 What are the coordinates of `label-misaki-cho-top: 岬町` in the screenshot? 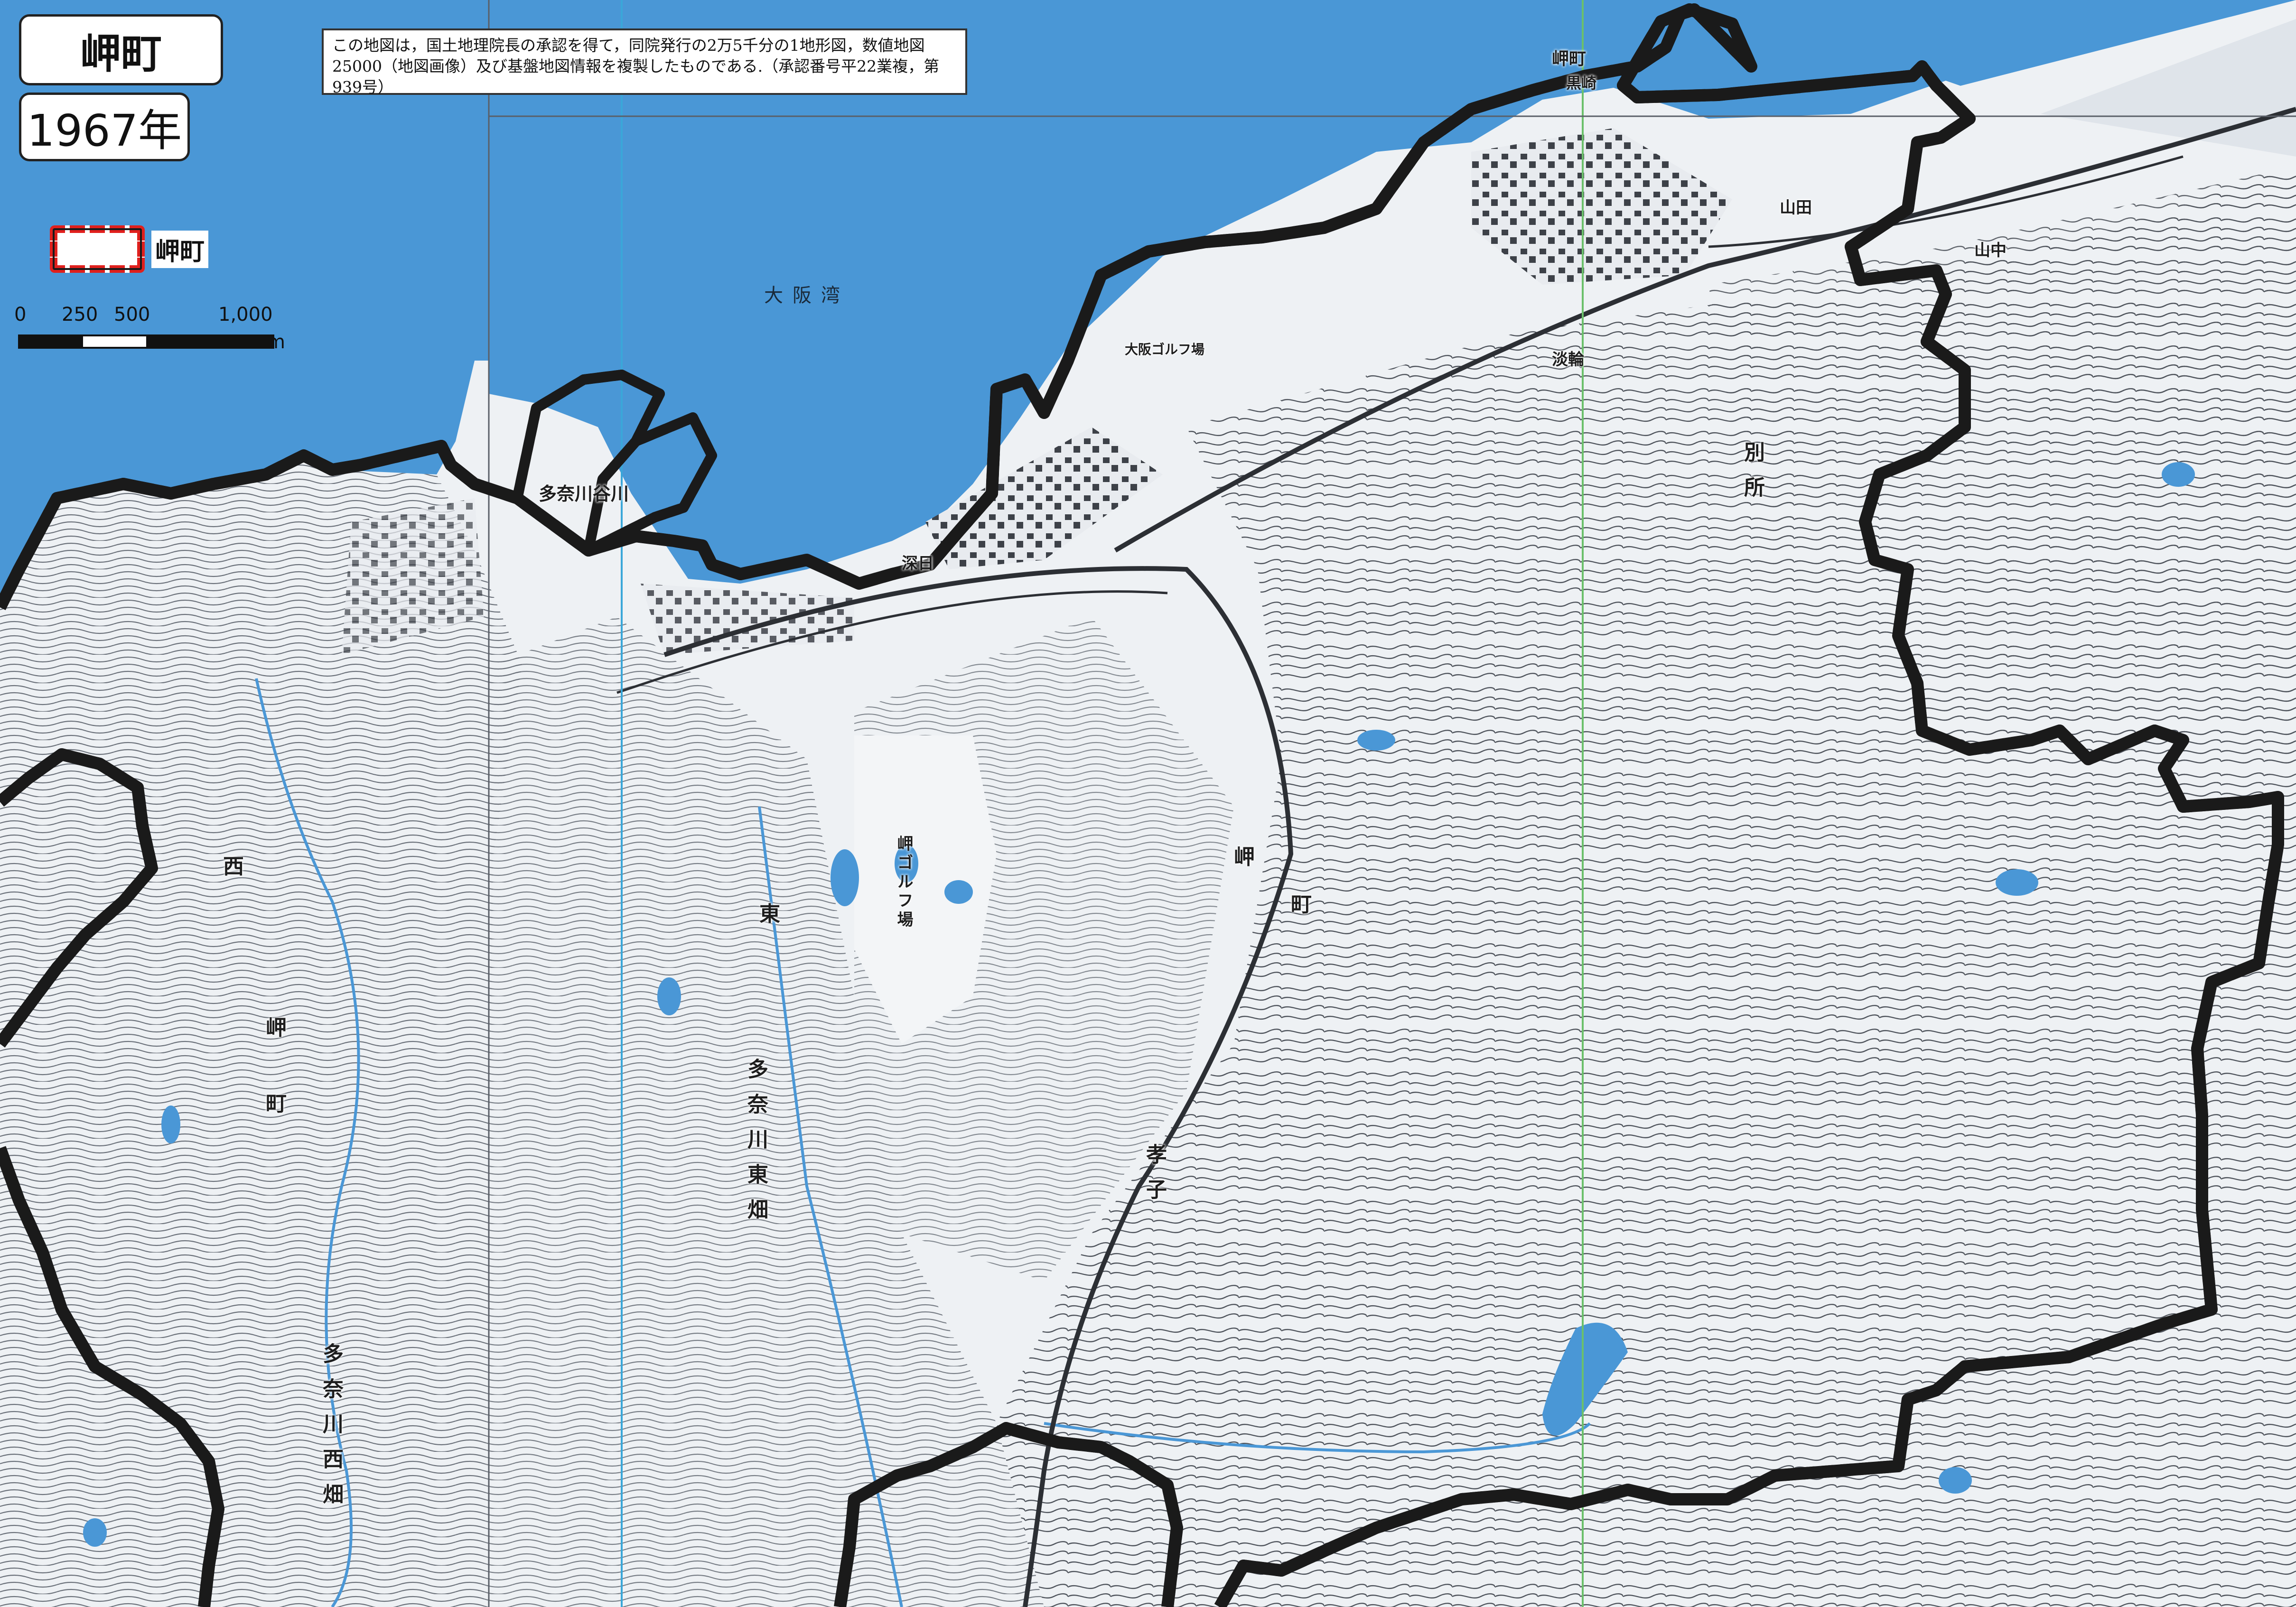 It's located at (1569, 59).